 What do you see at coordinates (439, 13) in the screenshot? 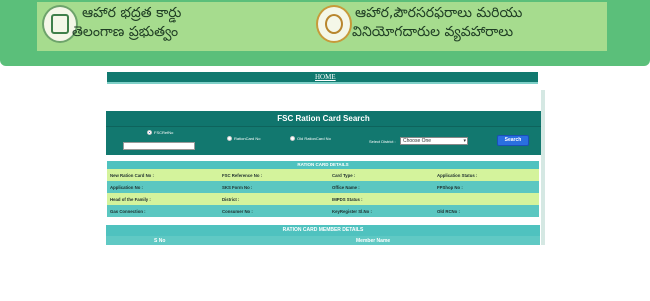
I see `banner-title-right: ఆహార,పౌరసరఫరాలు మరియు` at bounding box center [439, 13].